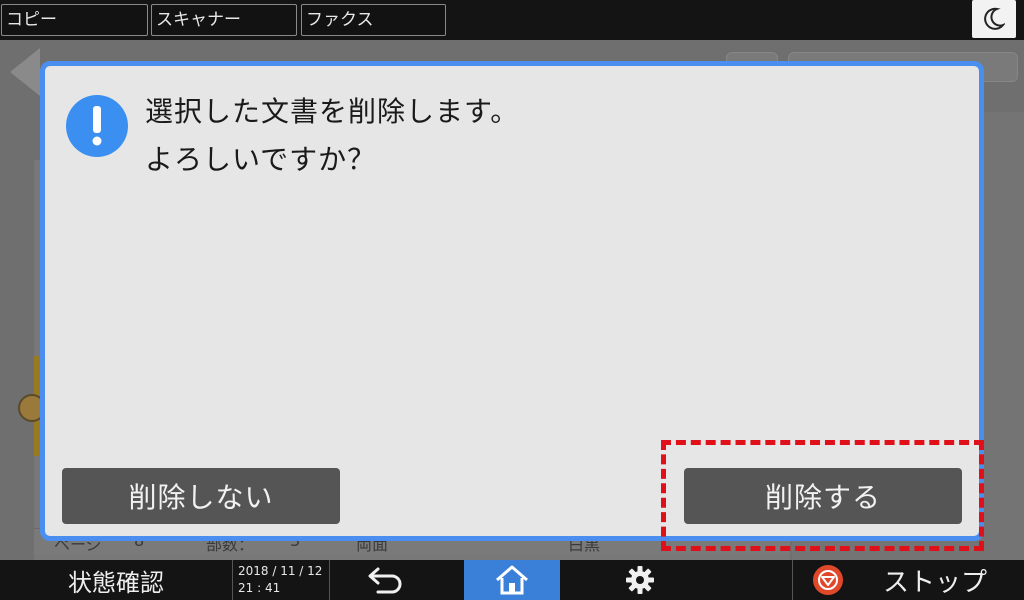 This screenshot has height=600, width=1024. Describe the element at coordinates (201, 496) in the screenshot. I see `do-not-delete-button: 削除しない` at that location.